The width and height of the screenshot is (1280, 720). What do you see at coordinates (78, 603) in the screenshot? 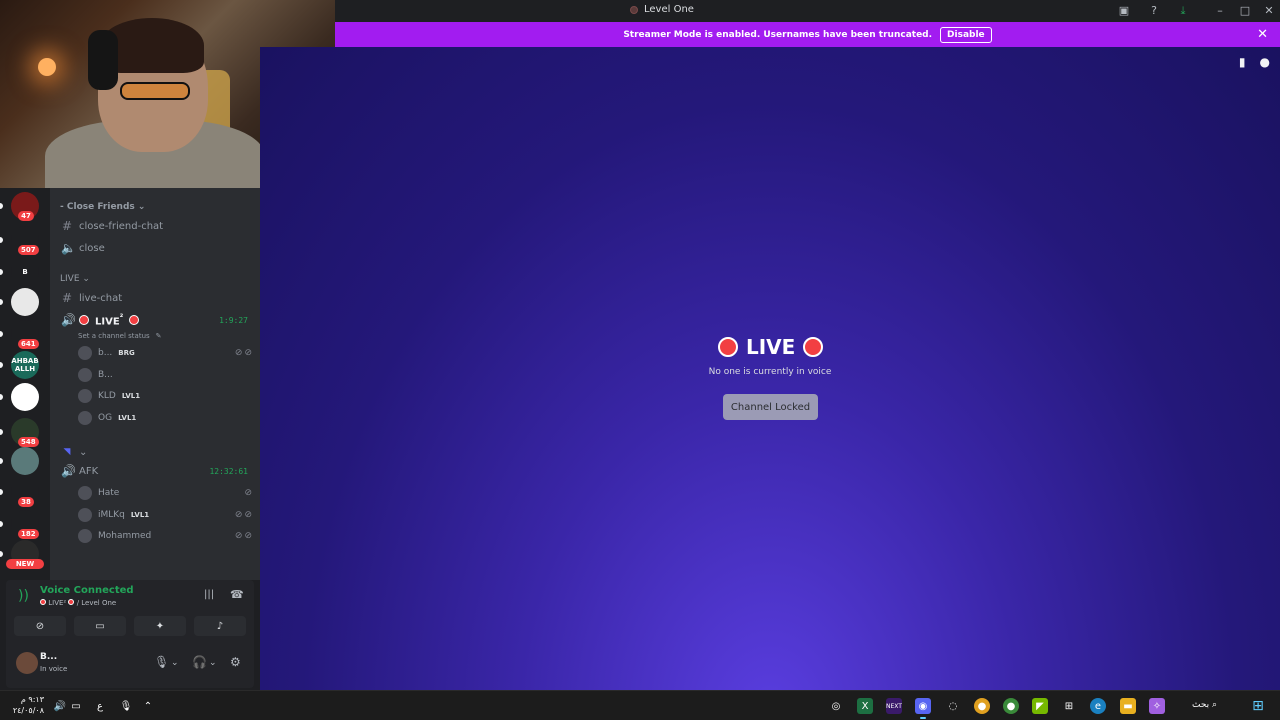
I see `voice-location: LIVE² / Level One` at bounding box center [78, 603].